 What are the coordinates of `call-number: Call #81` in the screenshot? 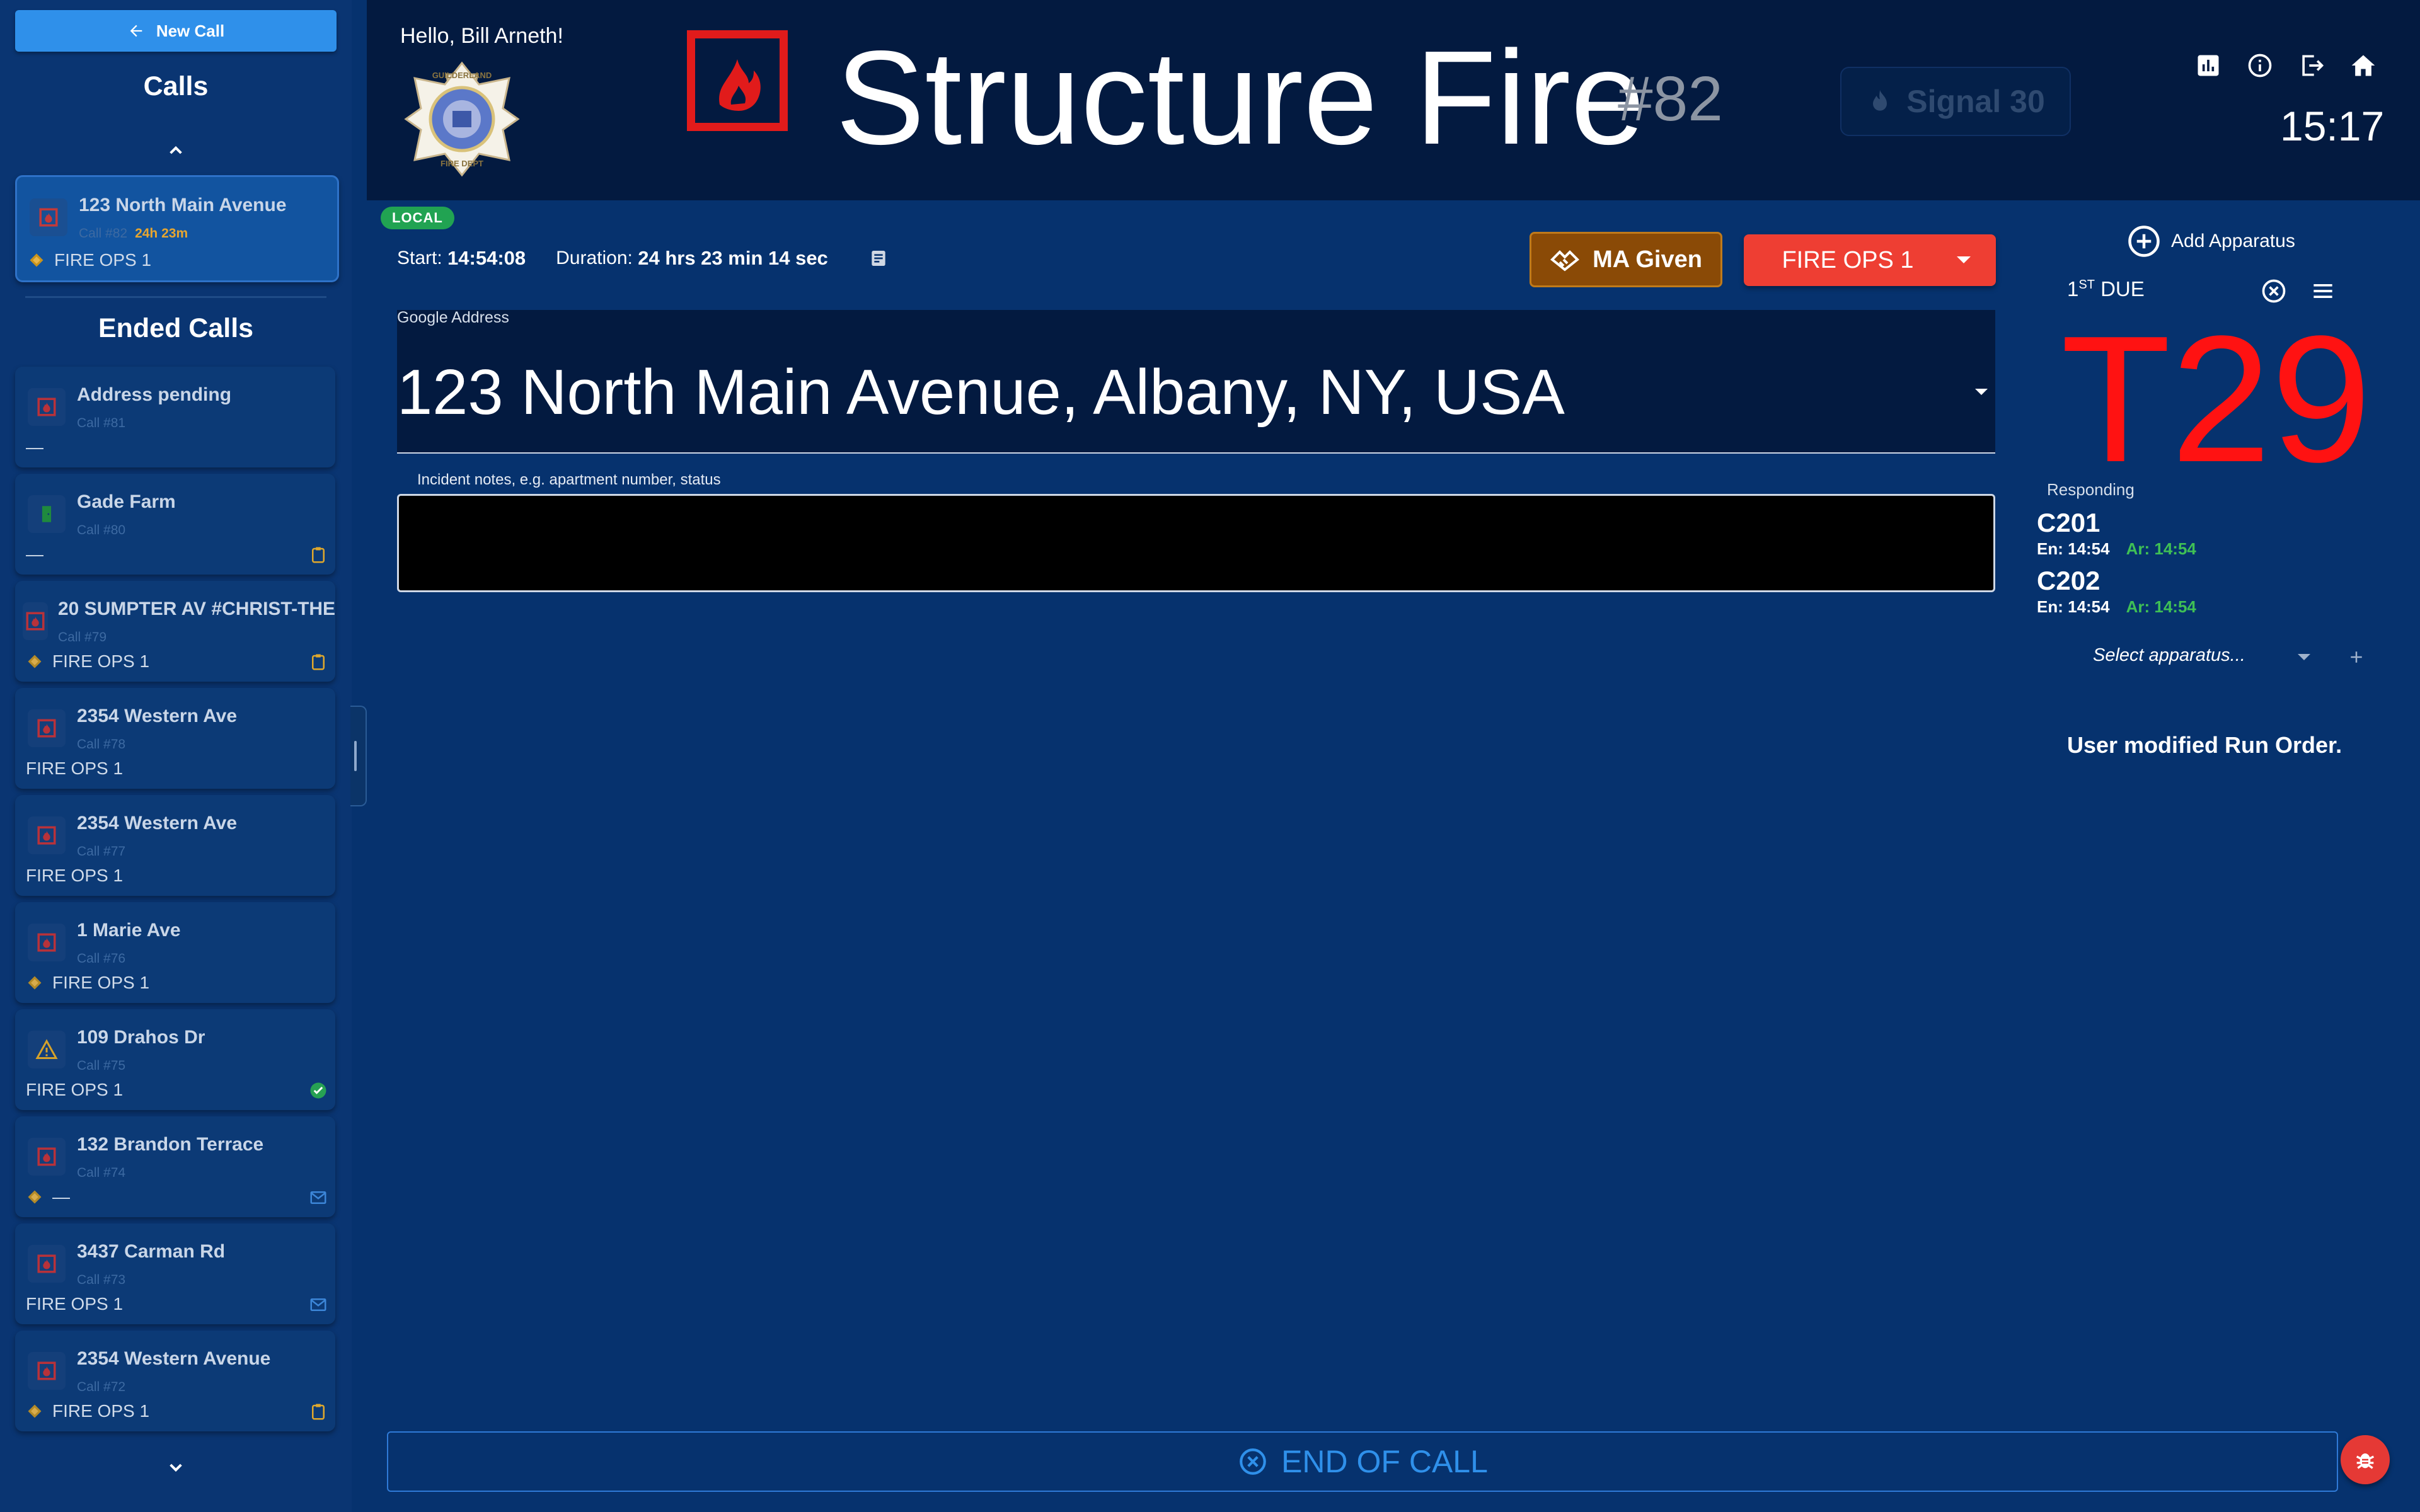 It's located at (101, 423).